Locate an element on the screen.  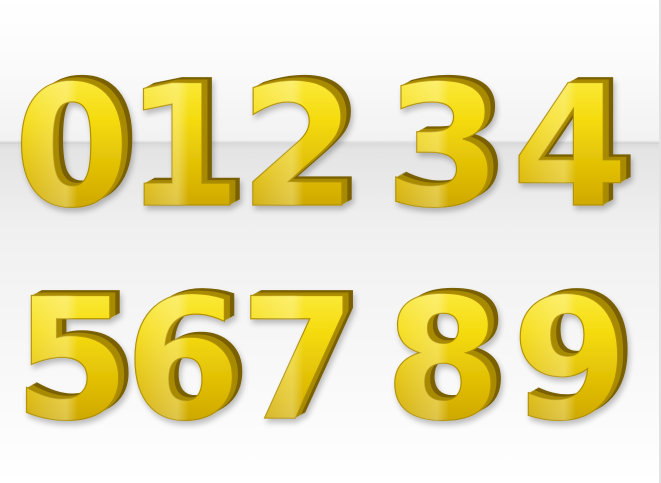
digit-7: 77777777777 is located at coordinates (302, 358).